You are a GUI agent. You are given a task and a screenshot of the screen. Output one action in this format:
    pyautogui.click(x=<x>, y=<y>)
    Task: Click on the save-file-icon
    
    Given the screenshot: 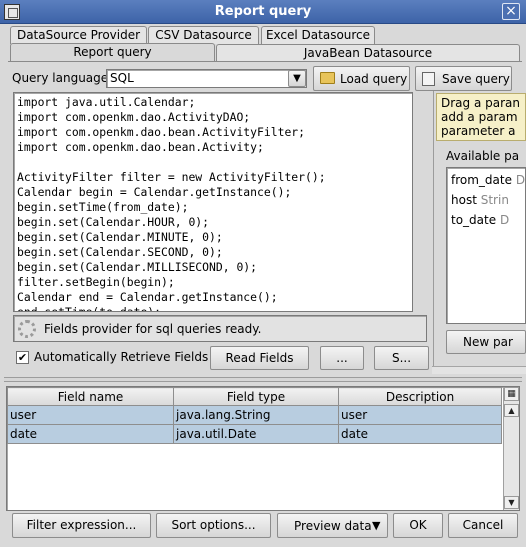 What is the action you would take?
    pyautogui.click(x=428, y=79)
    